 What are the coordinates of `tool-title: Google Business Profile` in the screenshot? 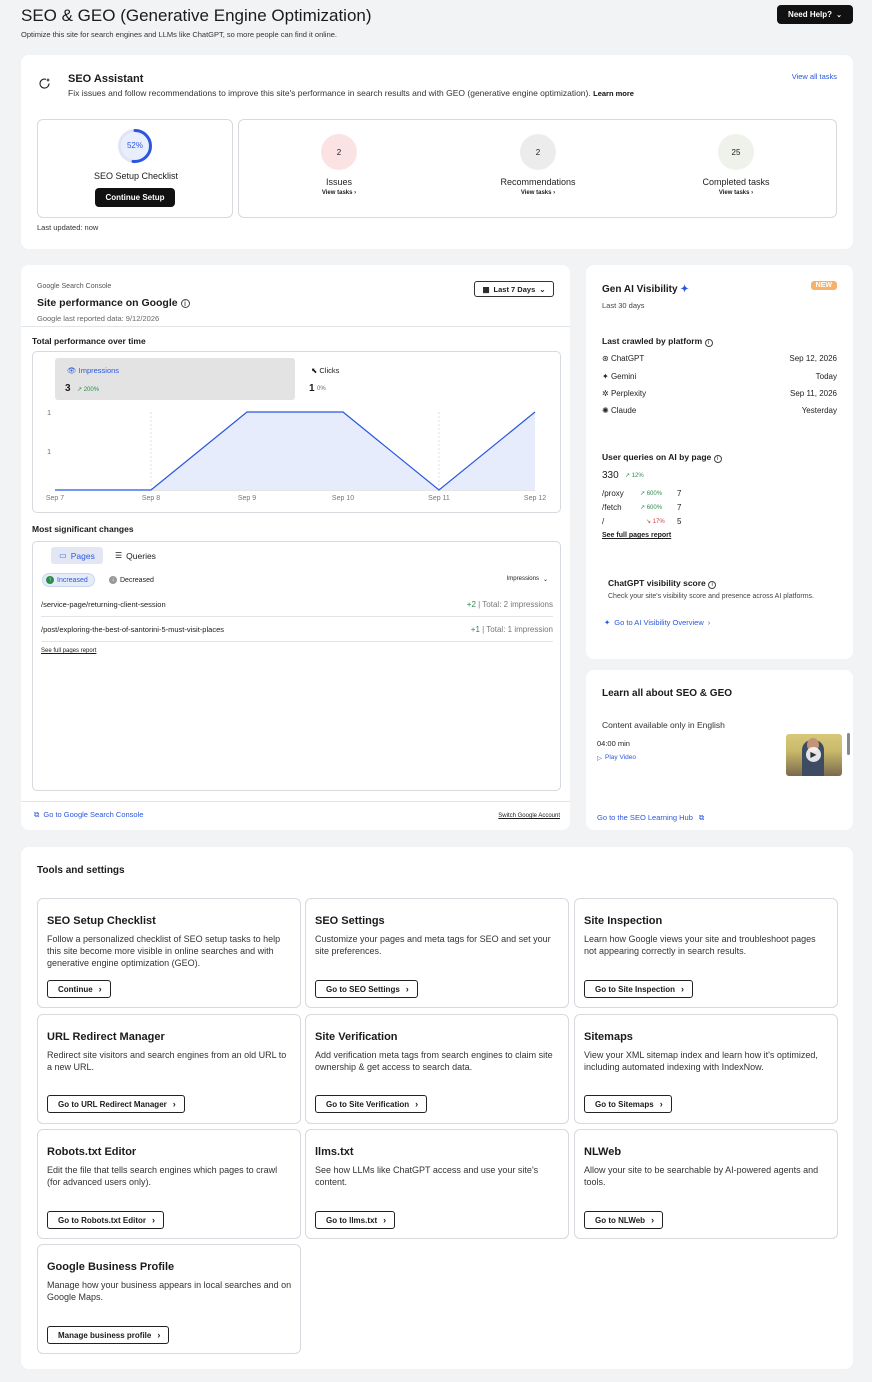 It's located at (111, 1267).